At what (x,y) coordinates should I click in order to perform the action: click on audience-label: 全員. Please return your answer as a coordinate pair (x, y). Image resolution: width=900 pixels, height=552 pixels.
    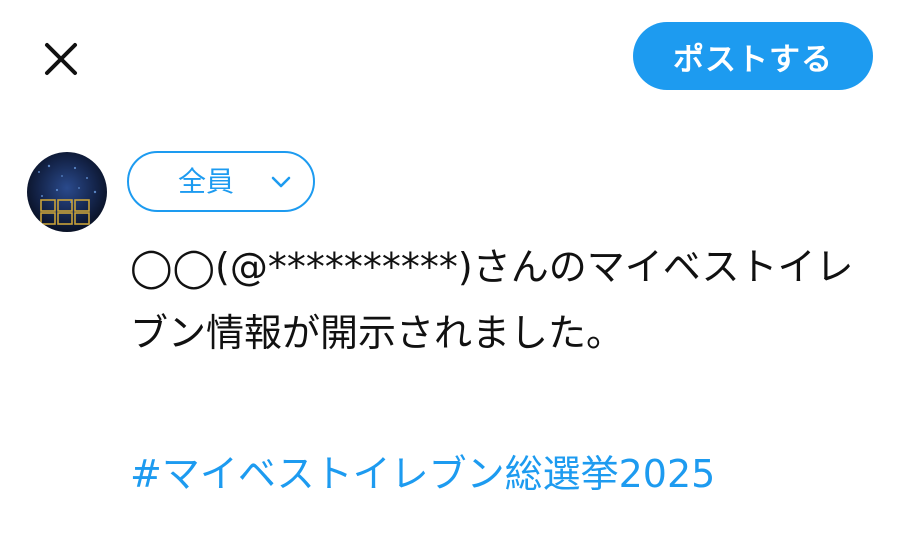
    Looking at the image, I should click on (206, 181).